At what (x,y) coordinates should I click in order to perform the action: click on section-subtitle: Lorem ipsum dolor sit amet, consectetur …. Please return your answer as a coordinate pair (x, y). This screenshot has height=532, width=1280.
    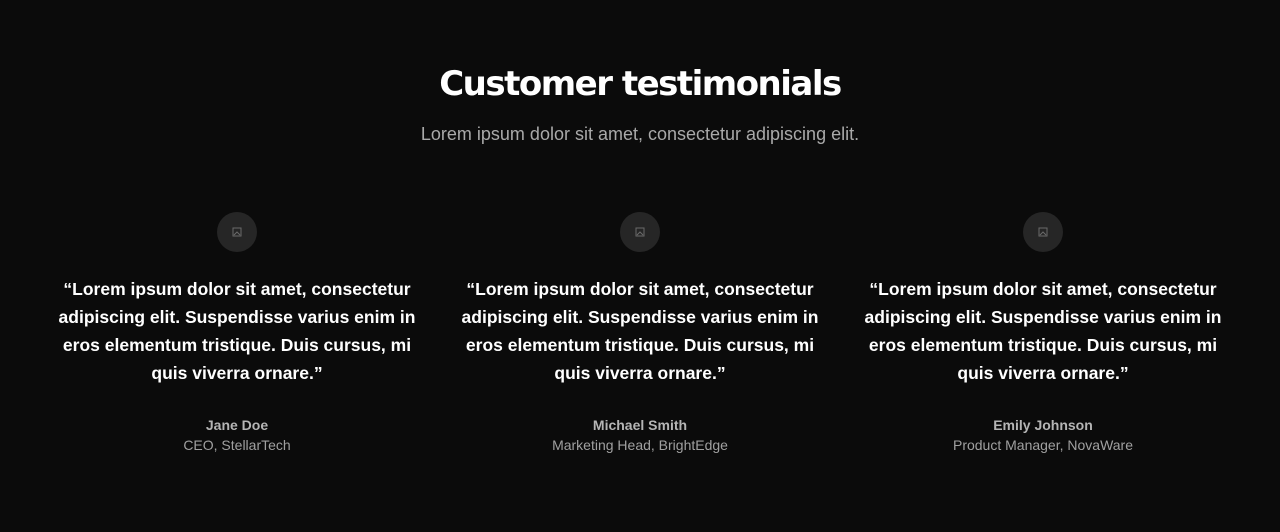
    Looking at the image, I should click on (640, 134).